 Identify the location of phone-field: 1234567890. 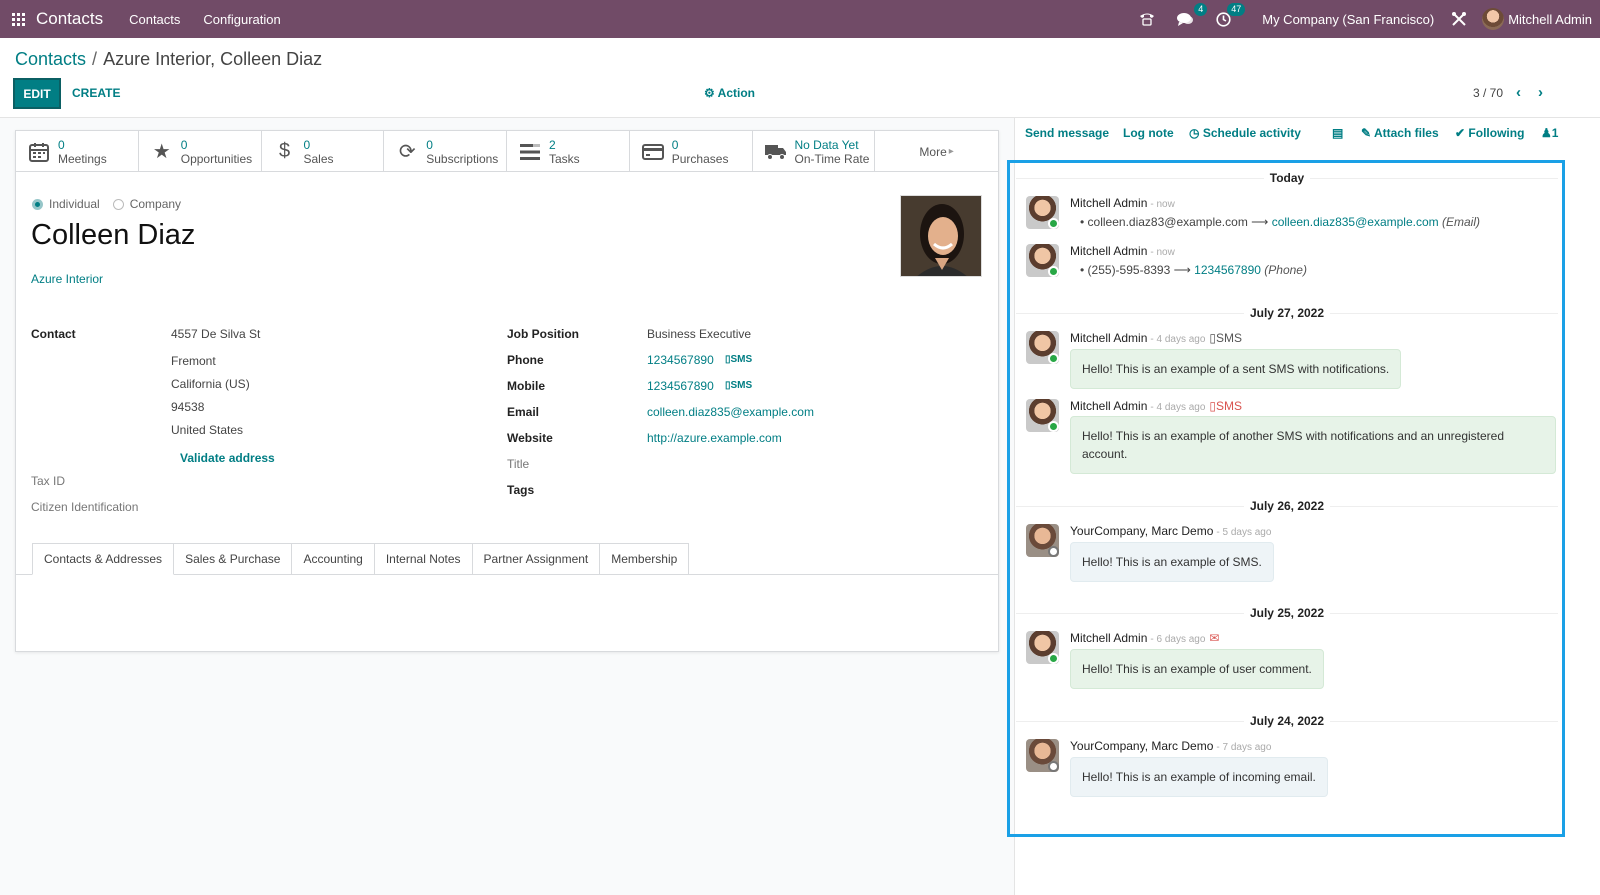
(680, 360).